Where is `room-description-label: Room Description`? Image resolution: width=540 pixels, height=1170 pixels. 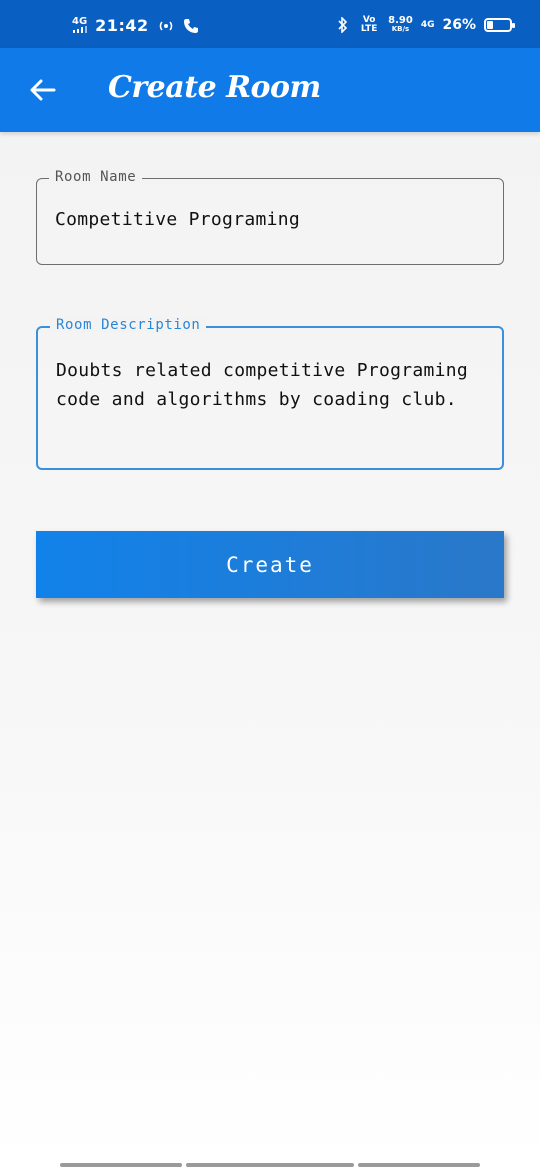 room-description-label: Room Description is located at coordinates (128, 325).